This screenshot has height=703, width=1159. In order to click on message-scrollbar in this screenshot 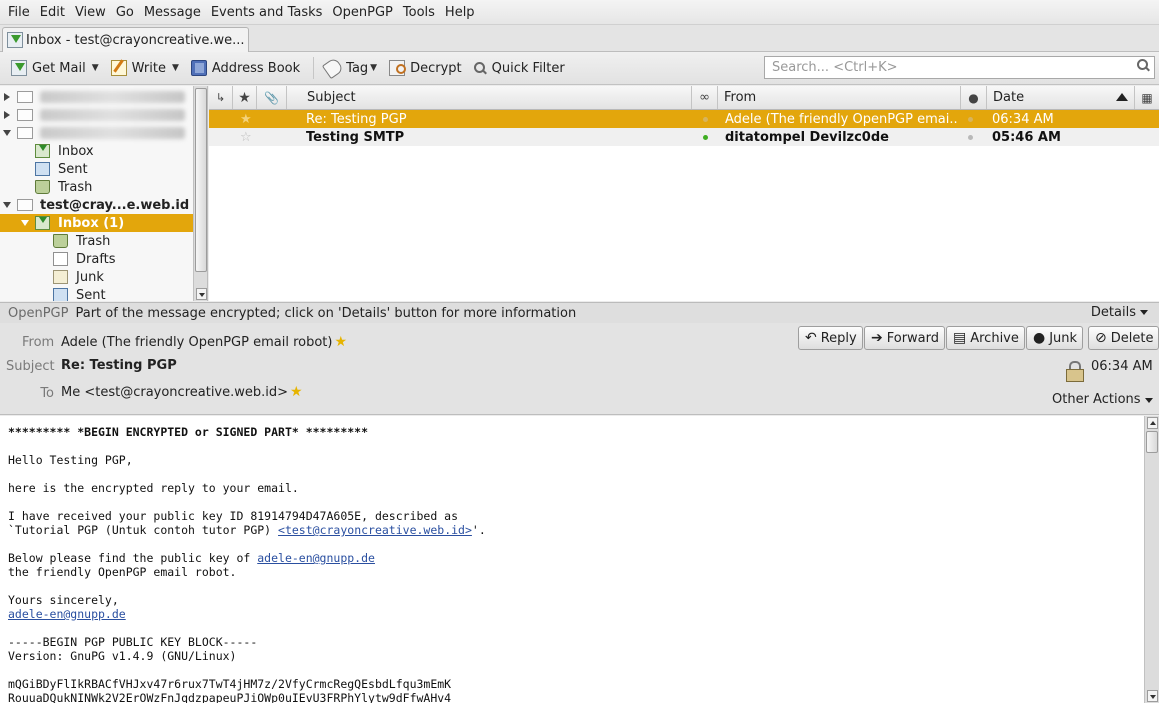, I will do `click(1151, 559)`.